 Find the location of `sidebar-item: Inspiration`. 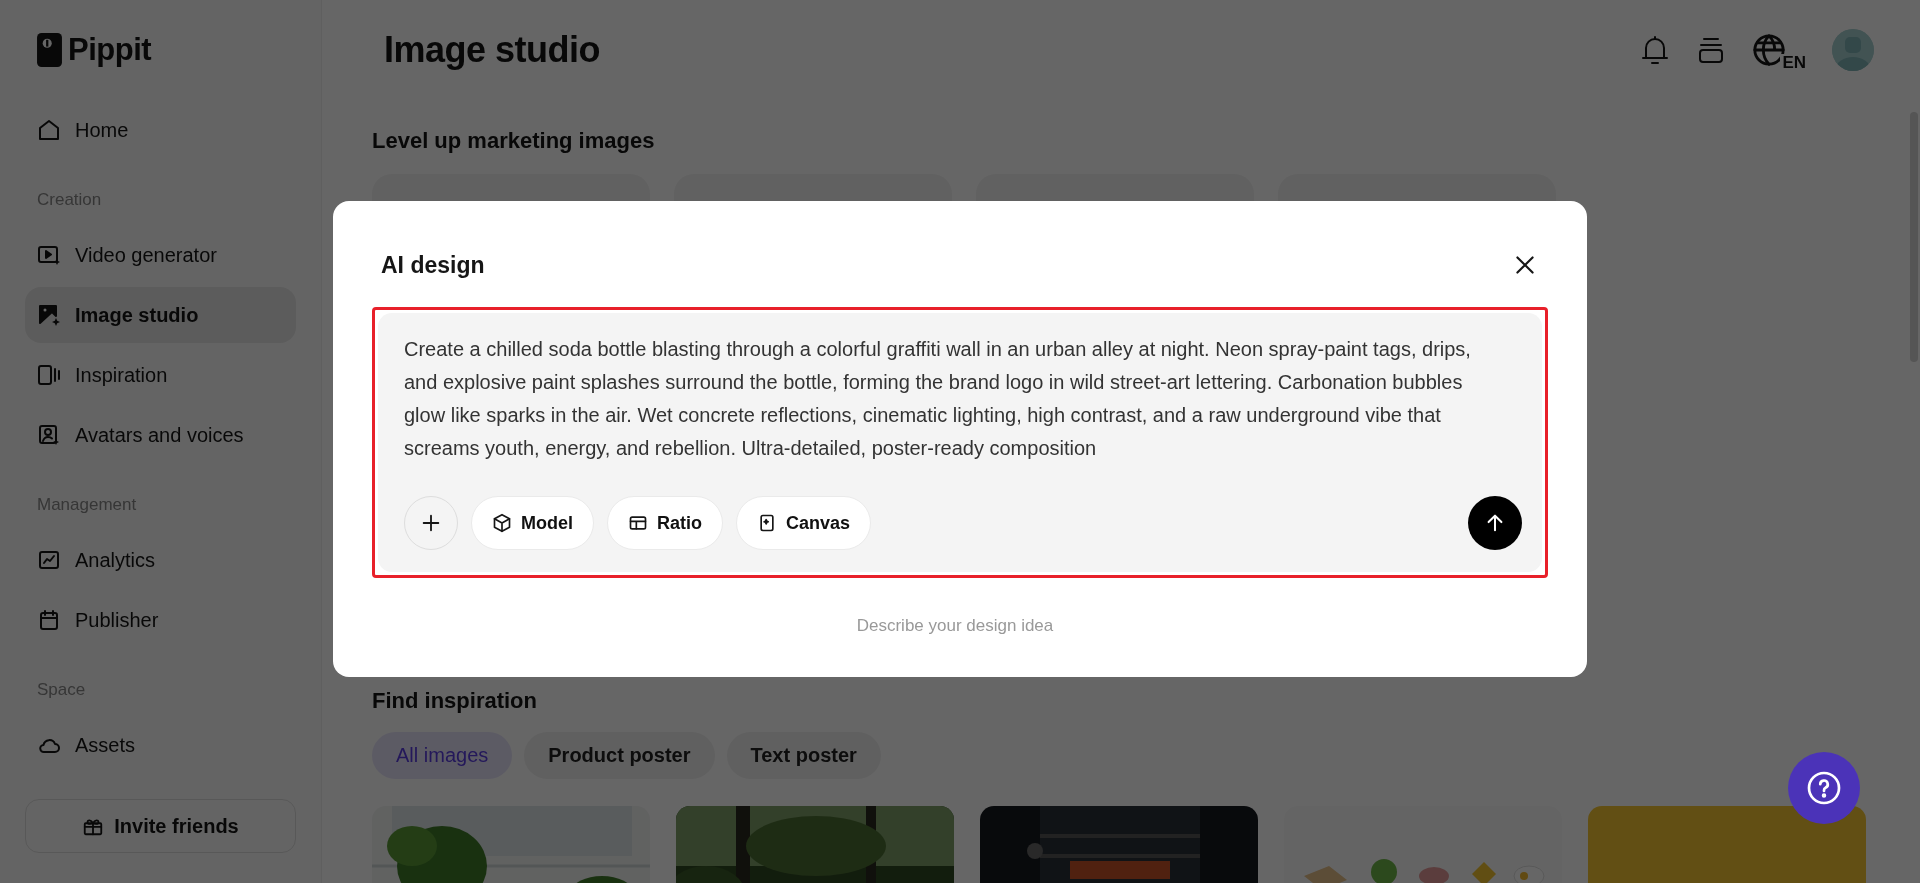

sidebar-item: Inspiration is located at coordinates (160, 375).